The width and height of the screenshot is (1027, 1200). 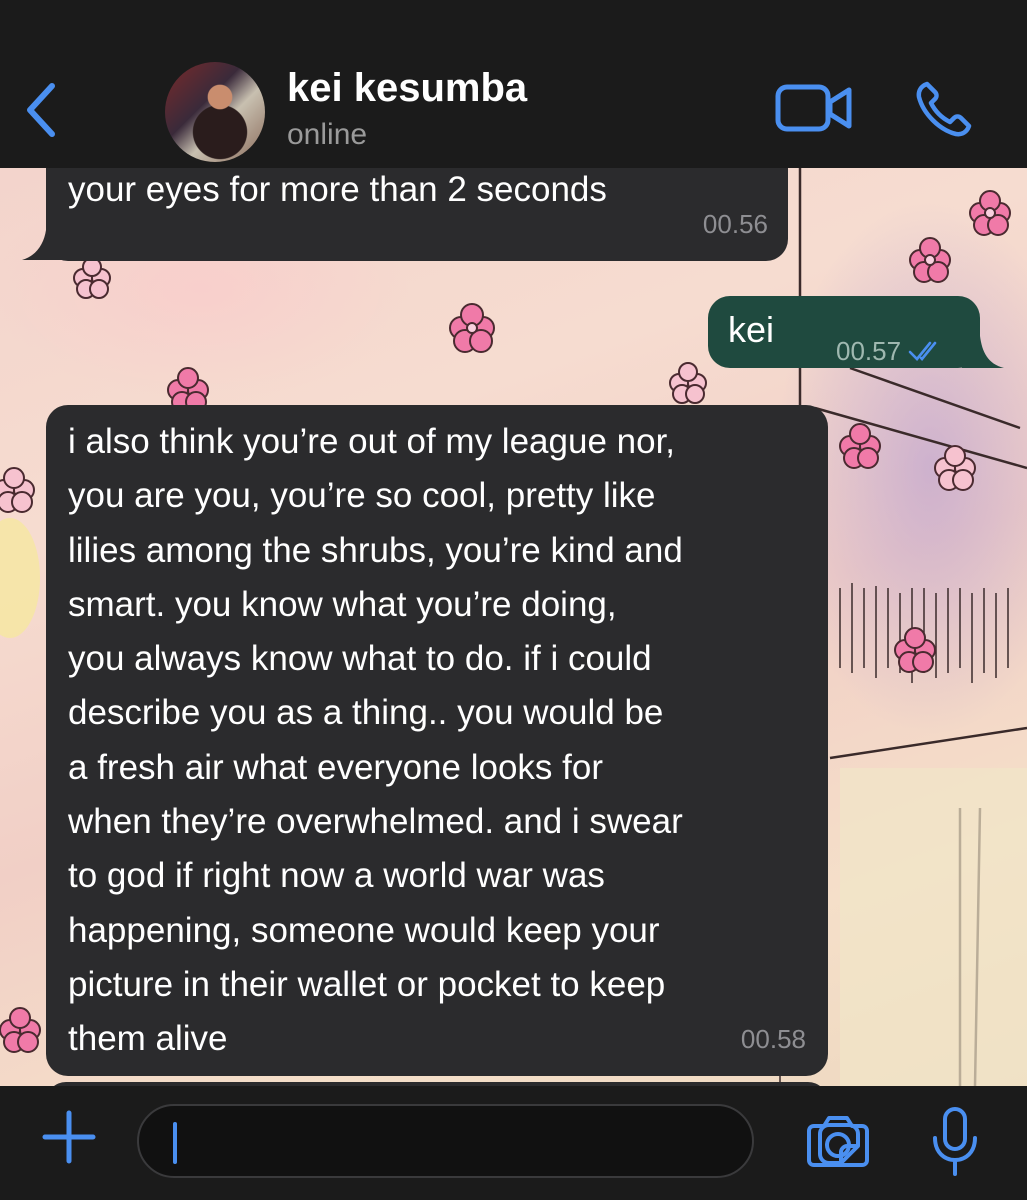 I want to click on chat-header: kei kesumba online, so click(x=513, y=84).